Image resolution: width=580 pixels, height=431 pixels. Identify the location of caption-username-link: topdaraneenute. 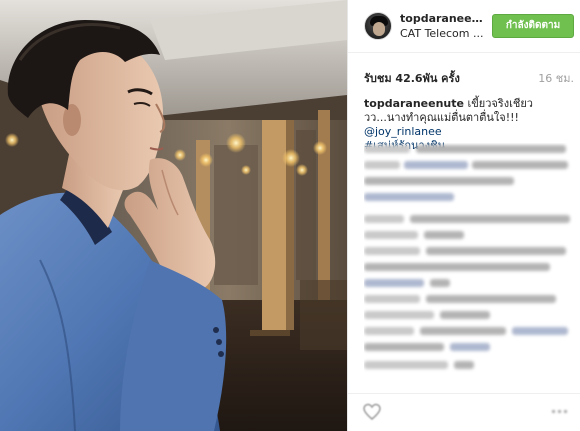
(414, 103).